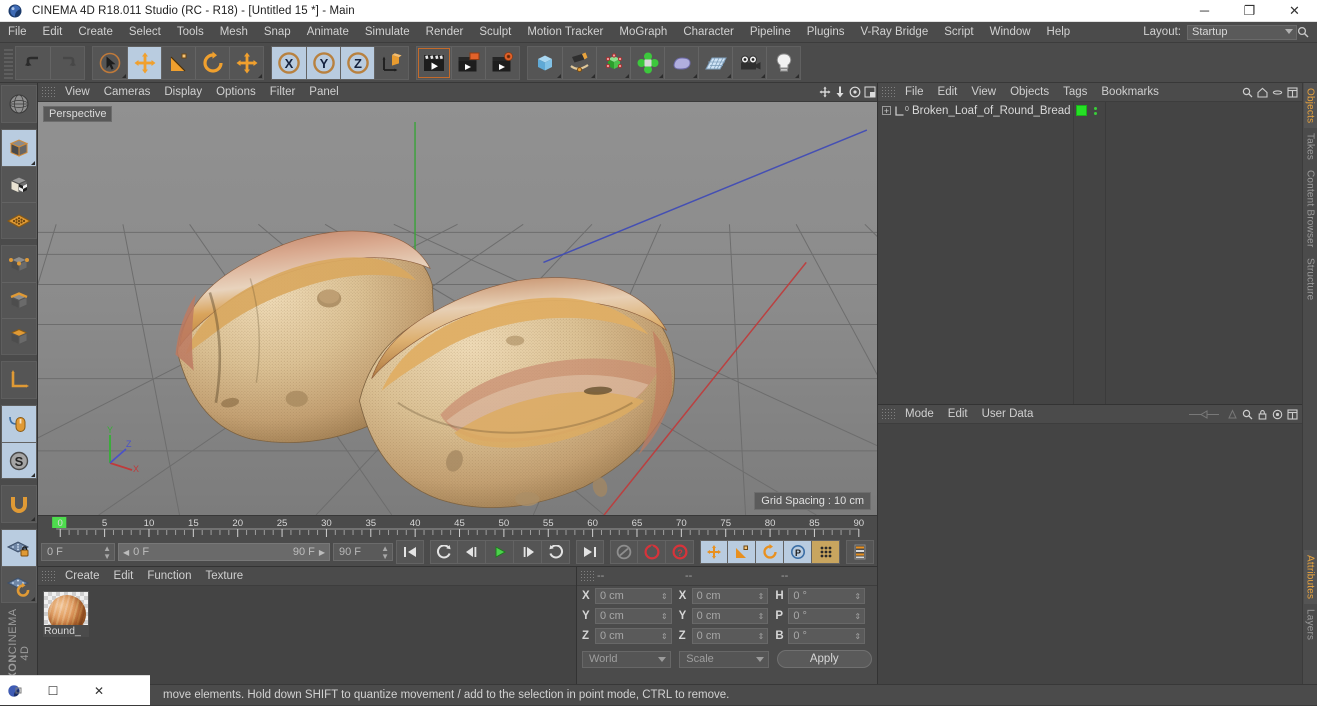 This screenshot has width=1317, height=706. What do you see at coordinates (77, 92) in the screenshot?
I see `viewport-menu-view: View` at bounding box center [77, 92].